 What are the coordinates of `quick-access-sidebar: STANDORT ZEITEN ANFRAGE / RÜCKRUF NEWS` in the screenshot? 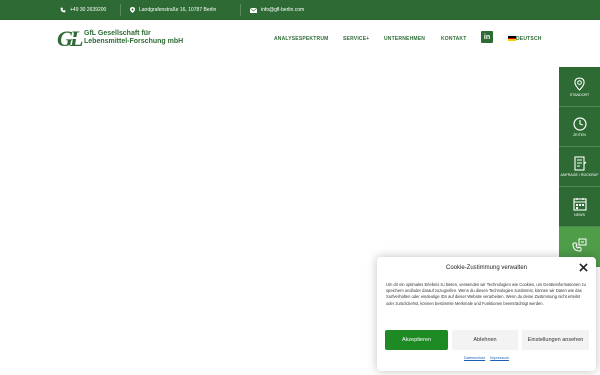 It's located at (579, 167).